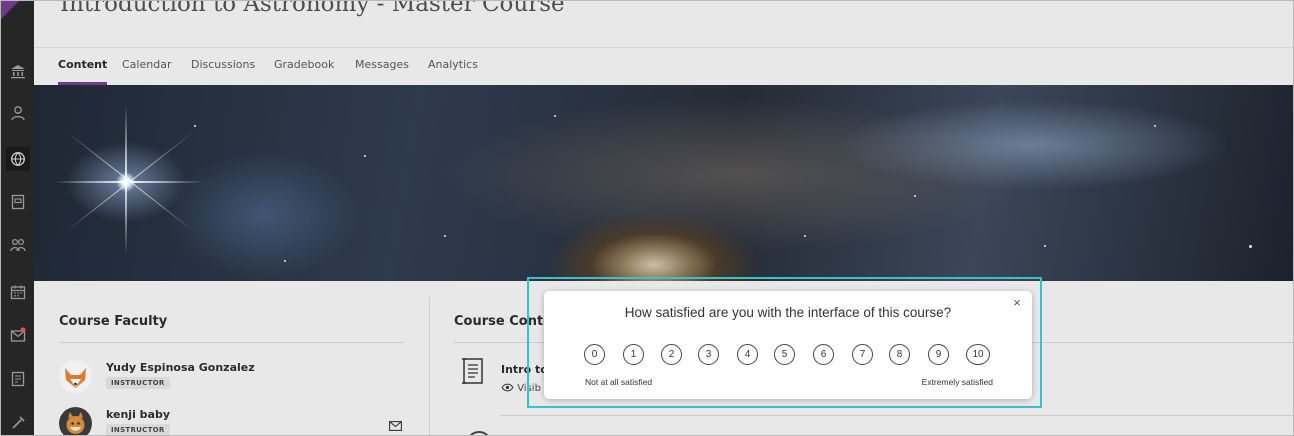  Describe the element at coordinates (18, 292) in the screenshot. I see `calendar-icon` at that location.